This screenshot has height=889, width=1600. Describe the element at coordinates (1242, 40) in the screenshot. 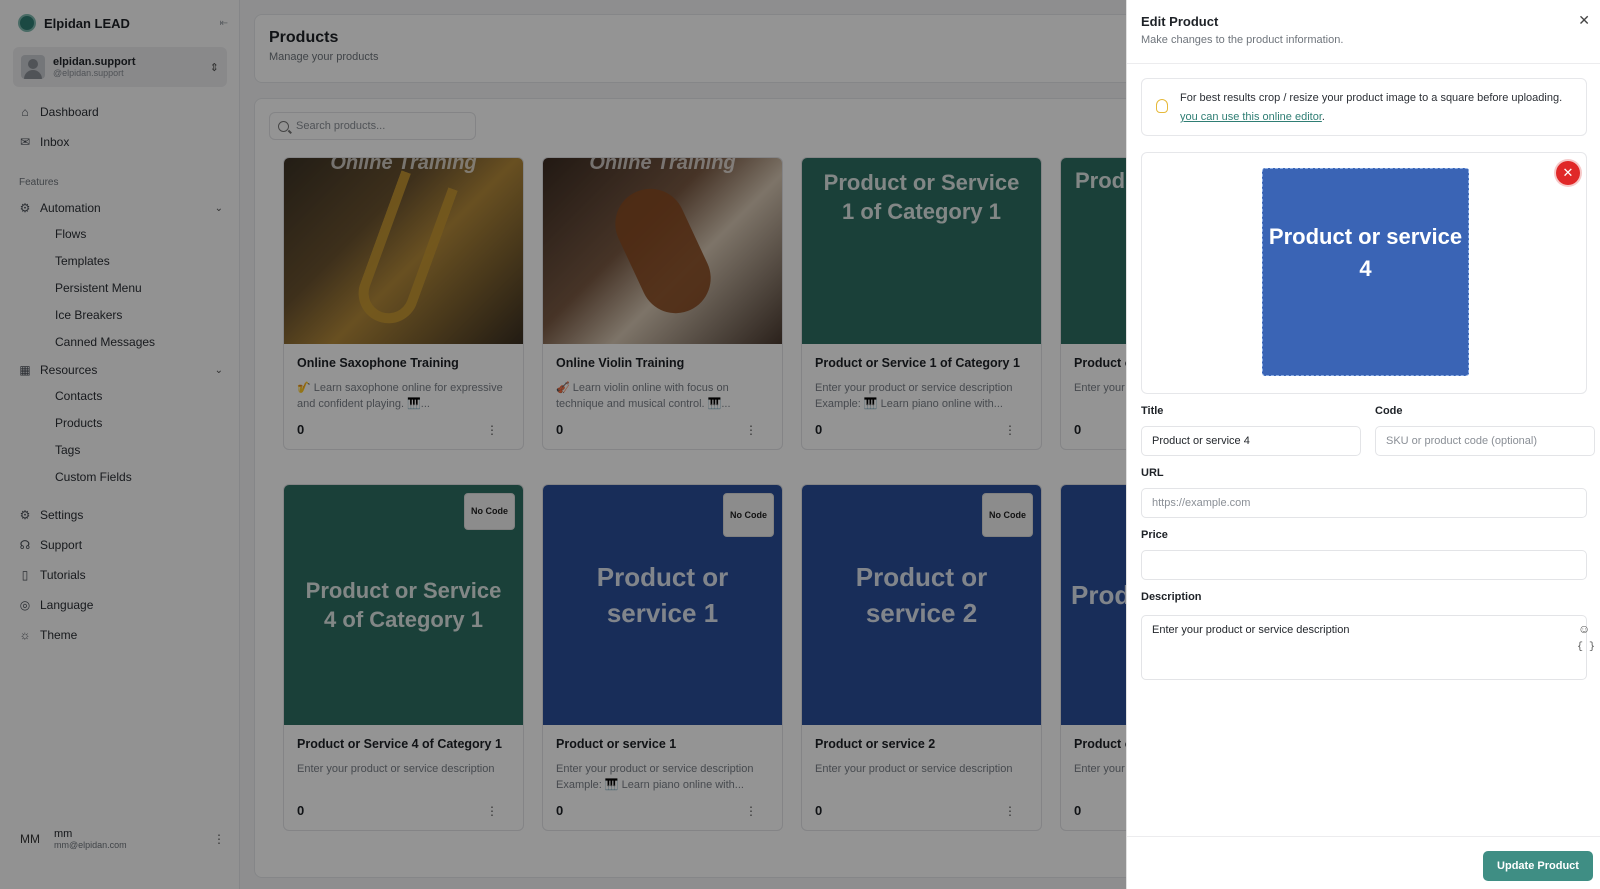

I see `drawer-subtitle: Make changes to the product information.` at that location.